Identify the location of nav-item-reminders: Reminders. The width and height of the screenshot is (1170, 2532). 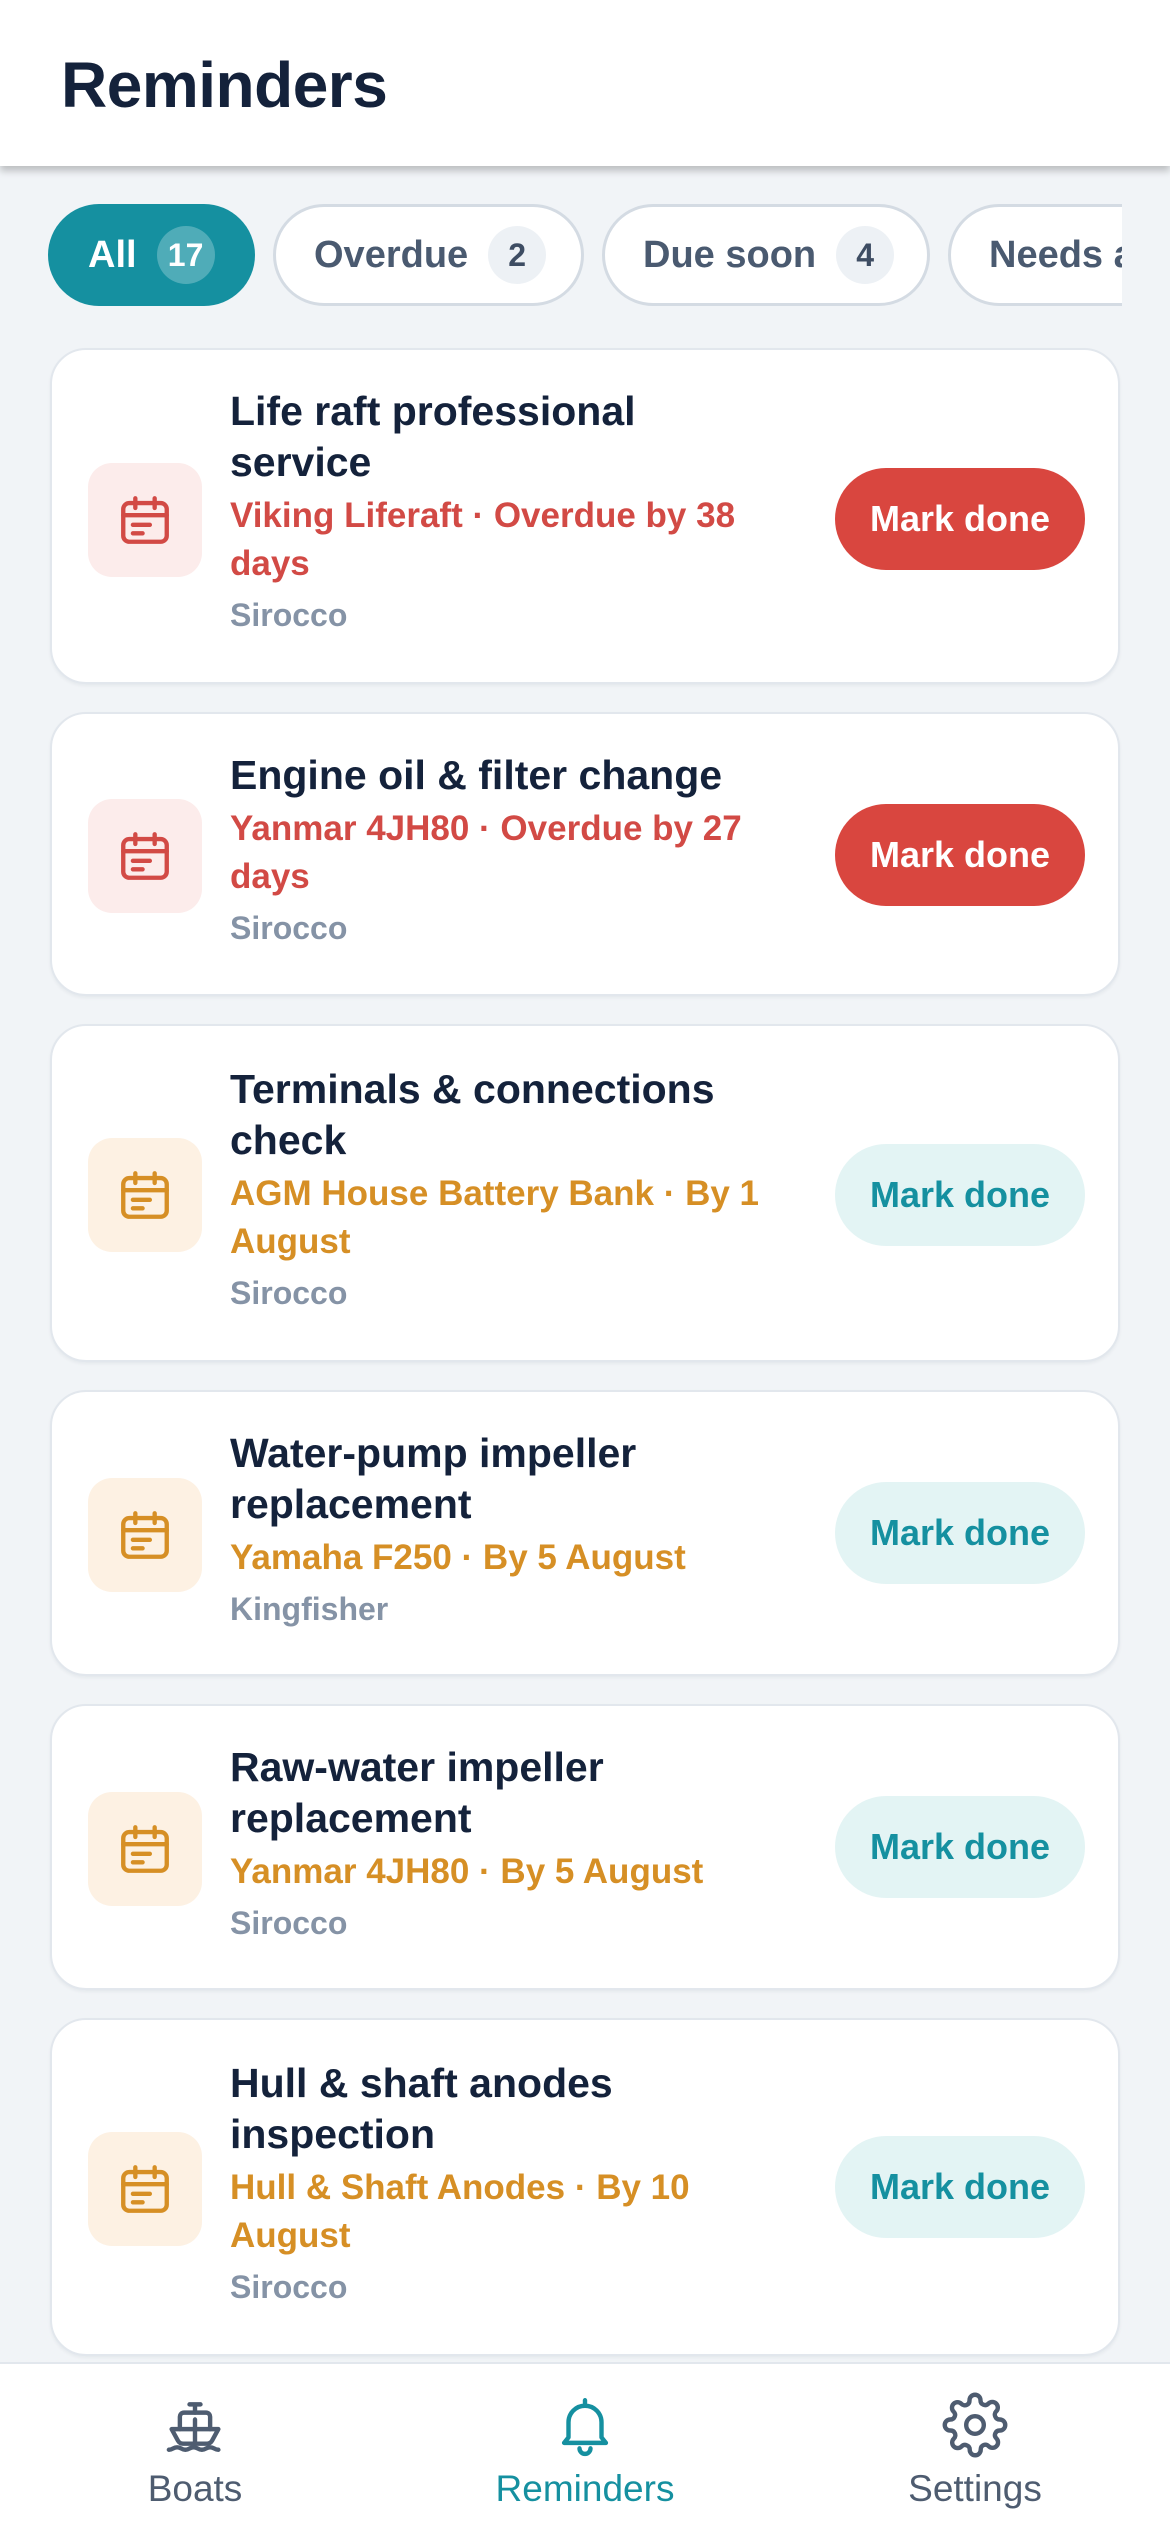
(585, 2448).